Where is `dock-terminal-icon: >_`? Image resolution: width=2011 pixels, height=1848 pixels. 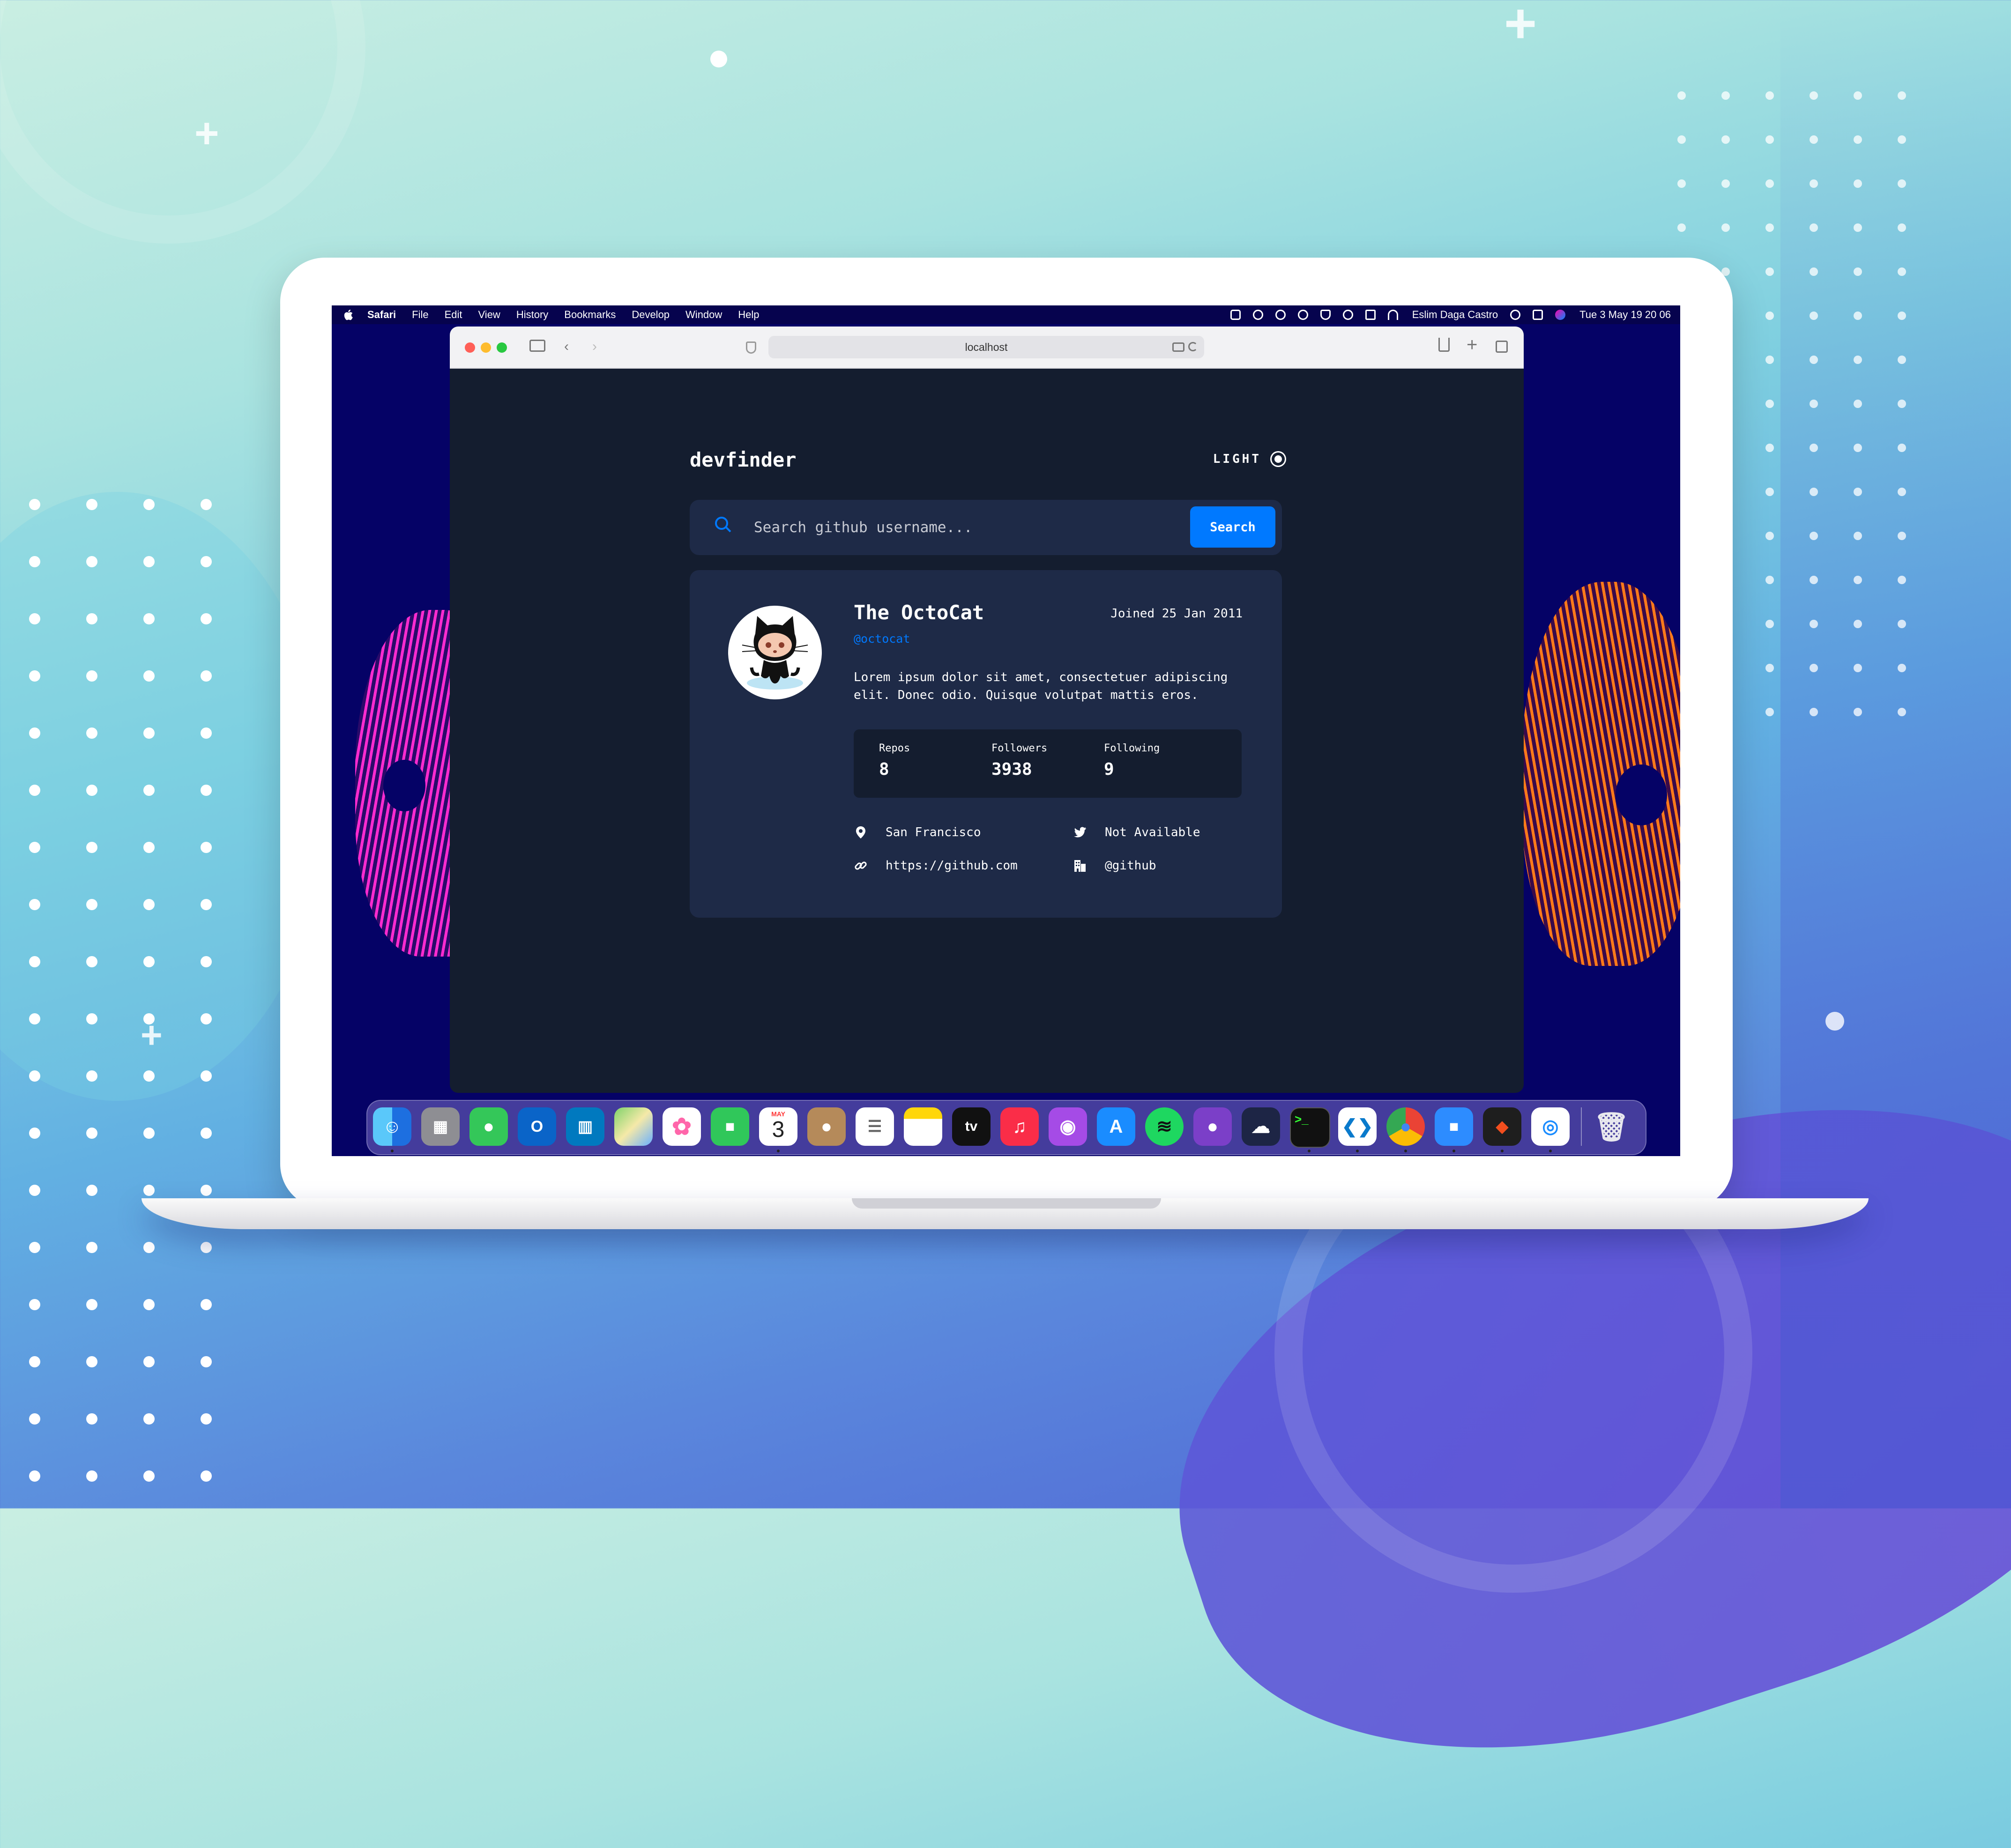
dock-terminal-icon: >_ is located at coordinates (1310, 1128).